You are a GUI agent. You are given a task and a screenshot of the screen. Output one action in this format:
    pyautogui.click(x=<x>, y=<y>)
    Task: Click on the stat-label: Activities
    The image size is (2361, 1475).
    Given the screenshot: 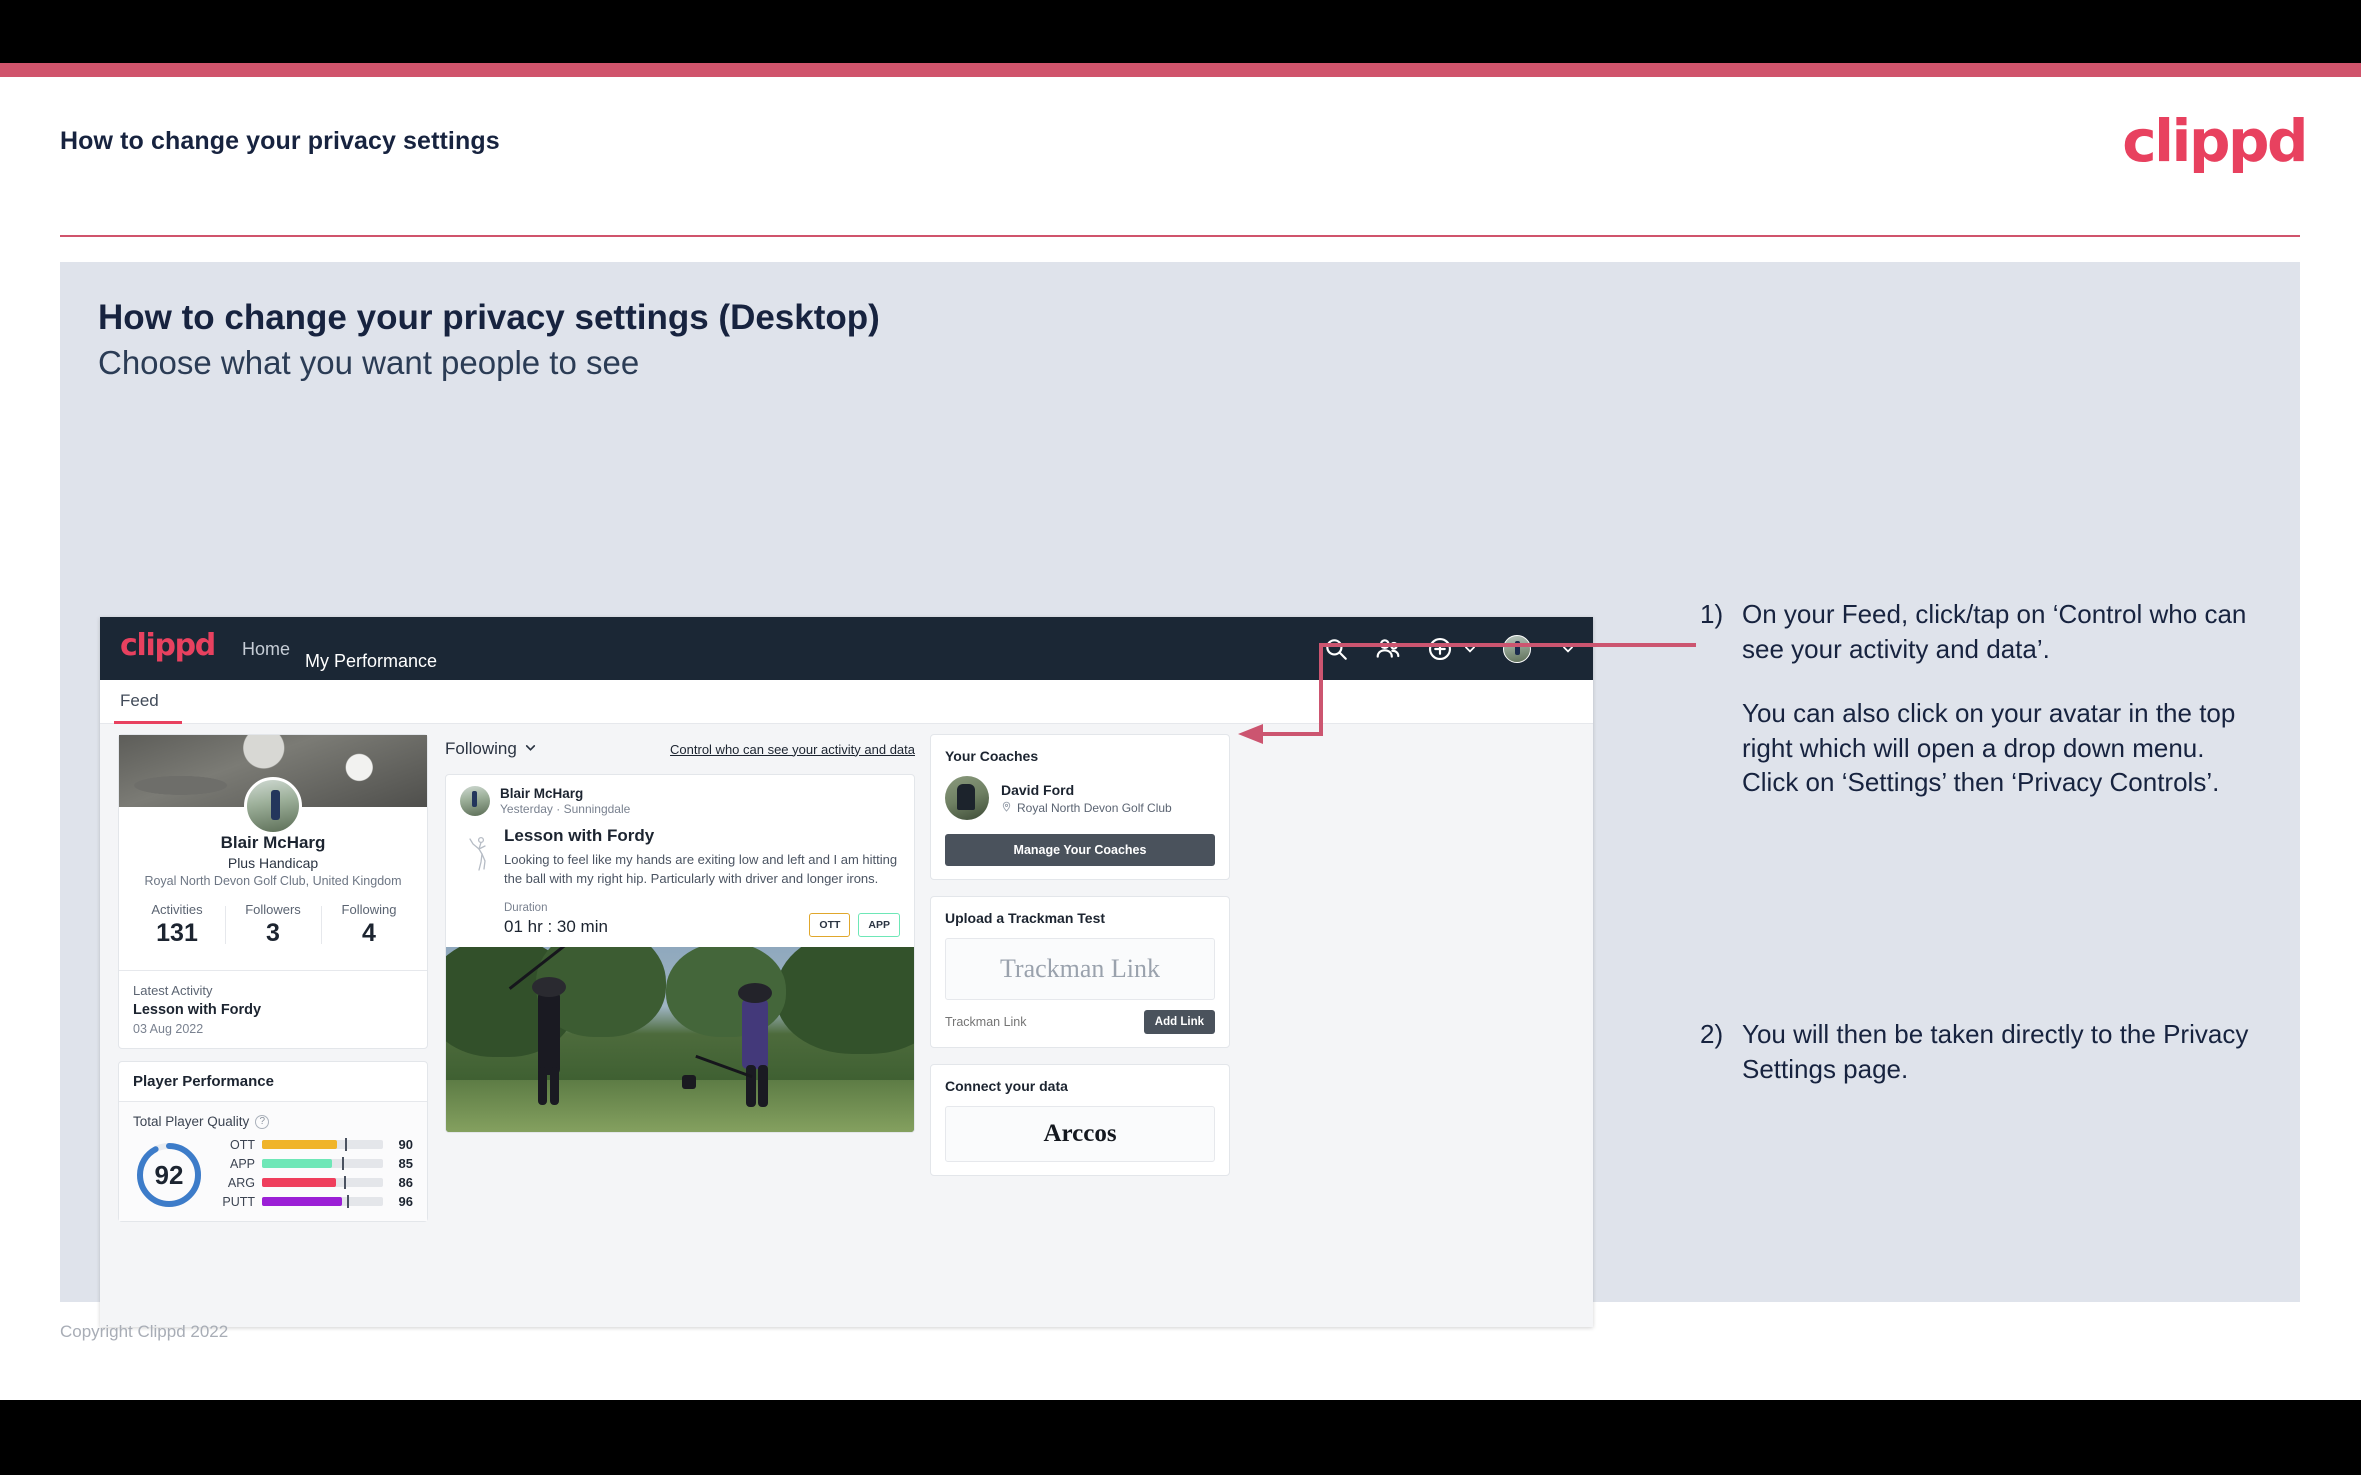 What is the action you would take?
    pyautogui.click(x=177, y=909)
    